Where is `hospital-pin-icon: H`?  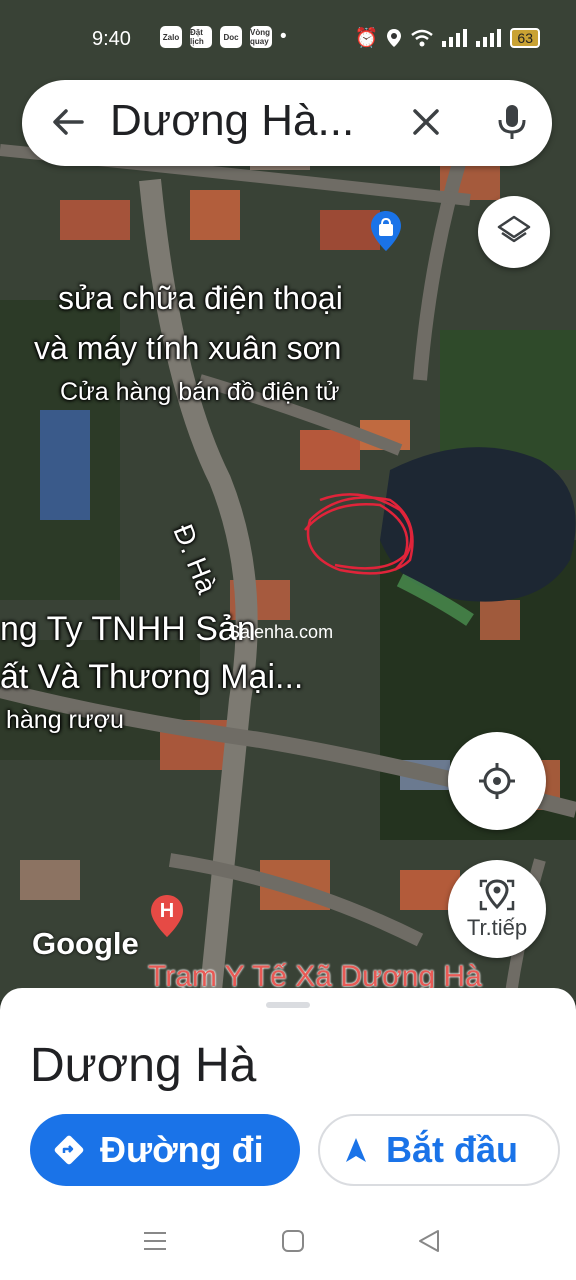
hospital-pin-icon: H is located at coordinates (167, 916).